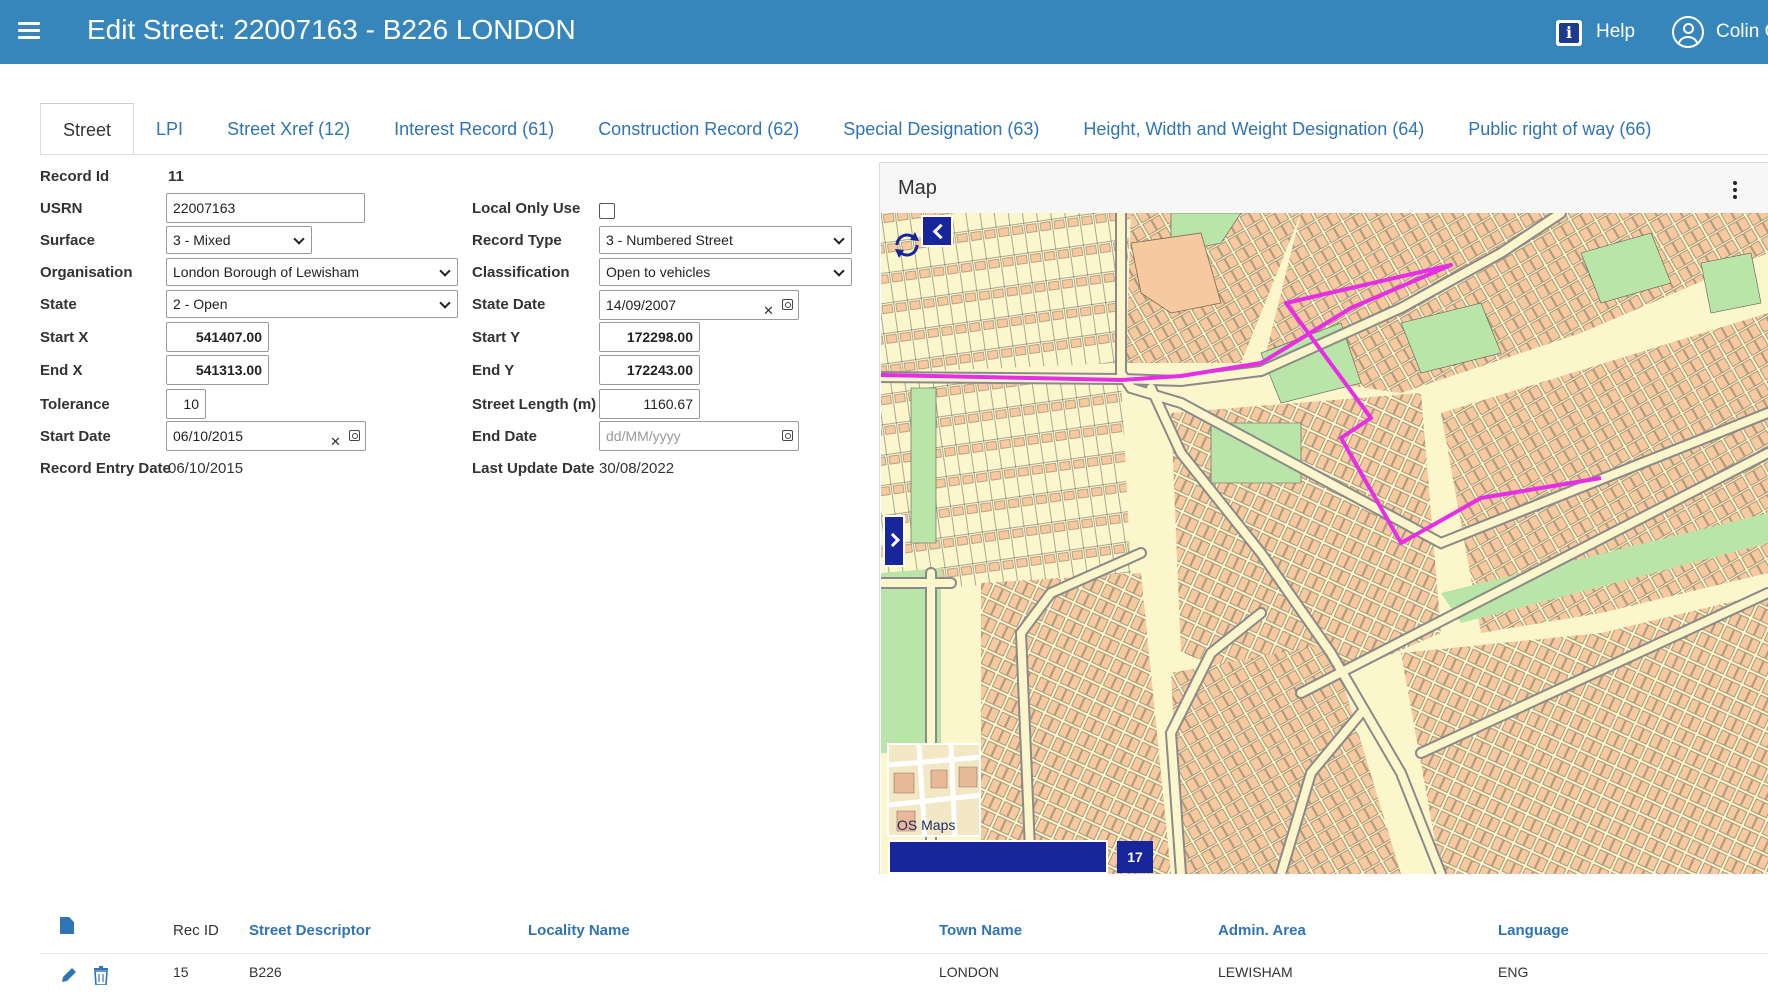  What do you see at coordinates (1569, 33) in the screenshot?
I see `info-icon: i` at bounding box center [1569, 33].